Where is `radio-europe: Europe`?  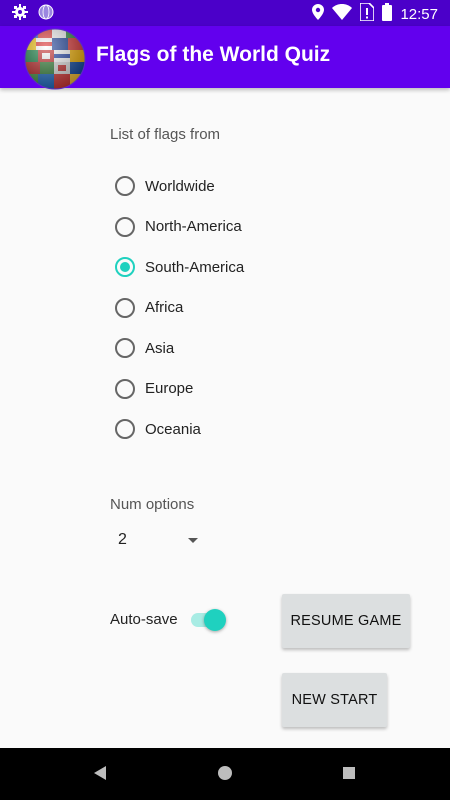
radio-europe: Europe is located at coordinates (179, 389).